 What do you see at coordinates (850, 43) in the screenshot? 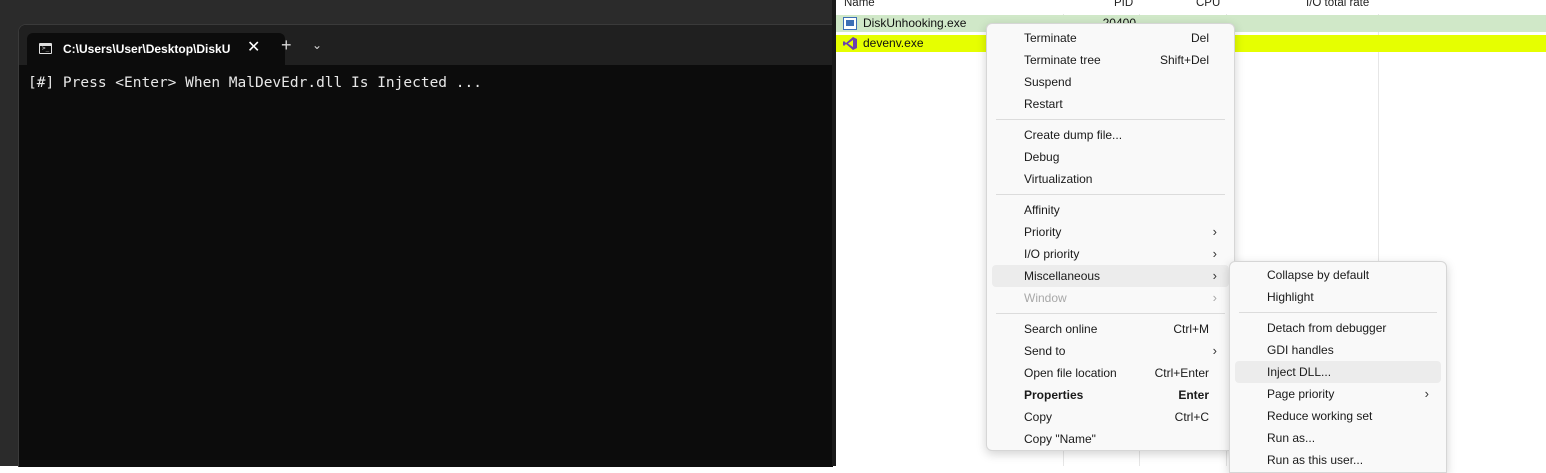
I see `visual-studio-icon` at bounding box center [850, 43].